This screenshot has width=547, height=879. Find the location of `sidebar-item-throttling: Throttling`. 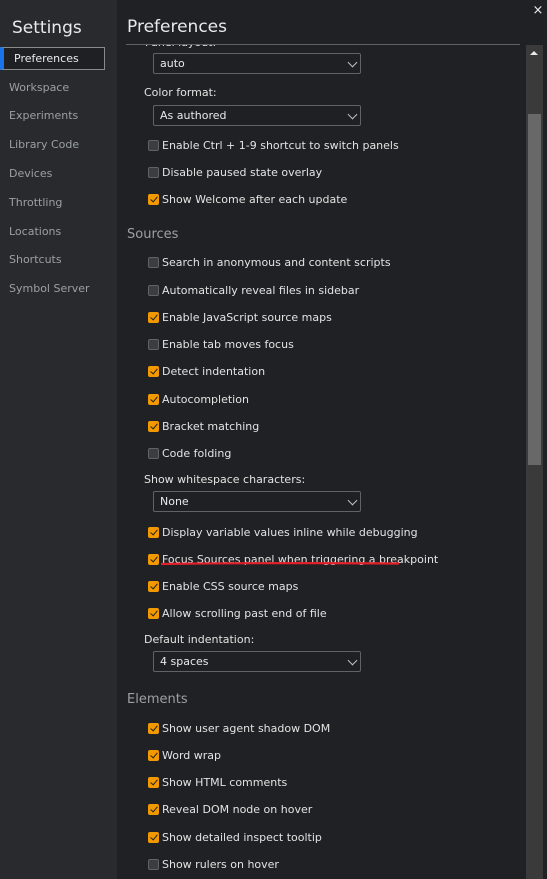

sidebar-item-throttling: Throttling is located at coordinates (35, 203).